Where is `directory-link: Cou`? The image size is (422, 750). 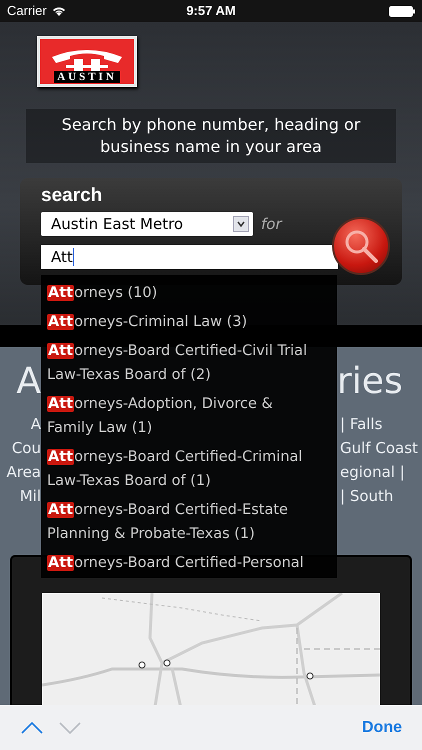 directory-link: Cou is located at coordinates (20, 448).